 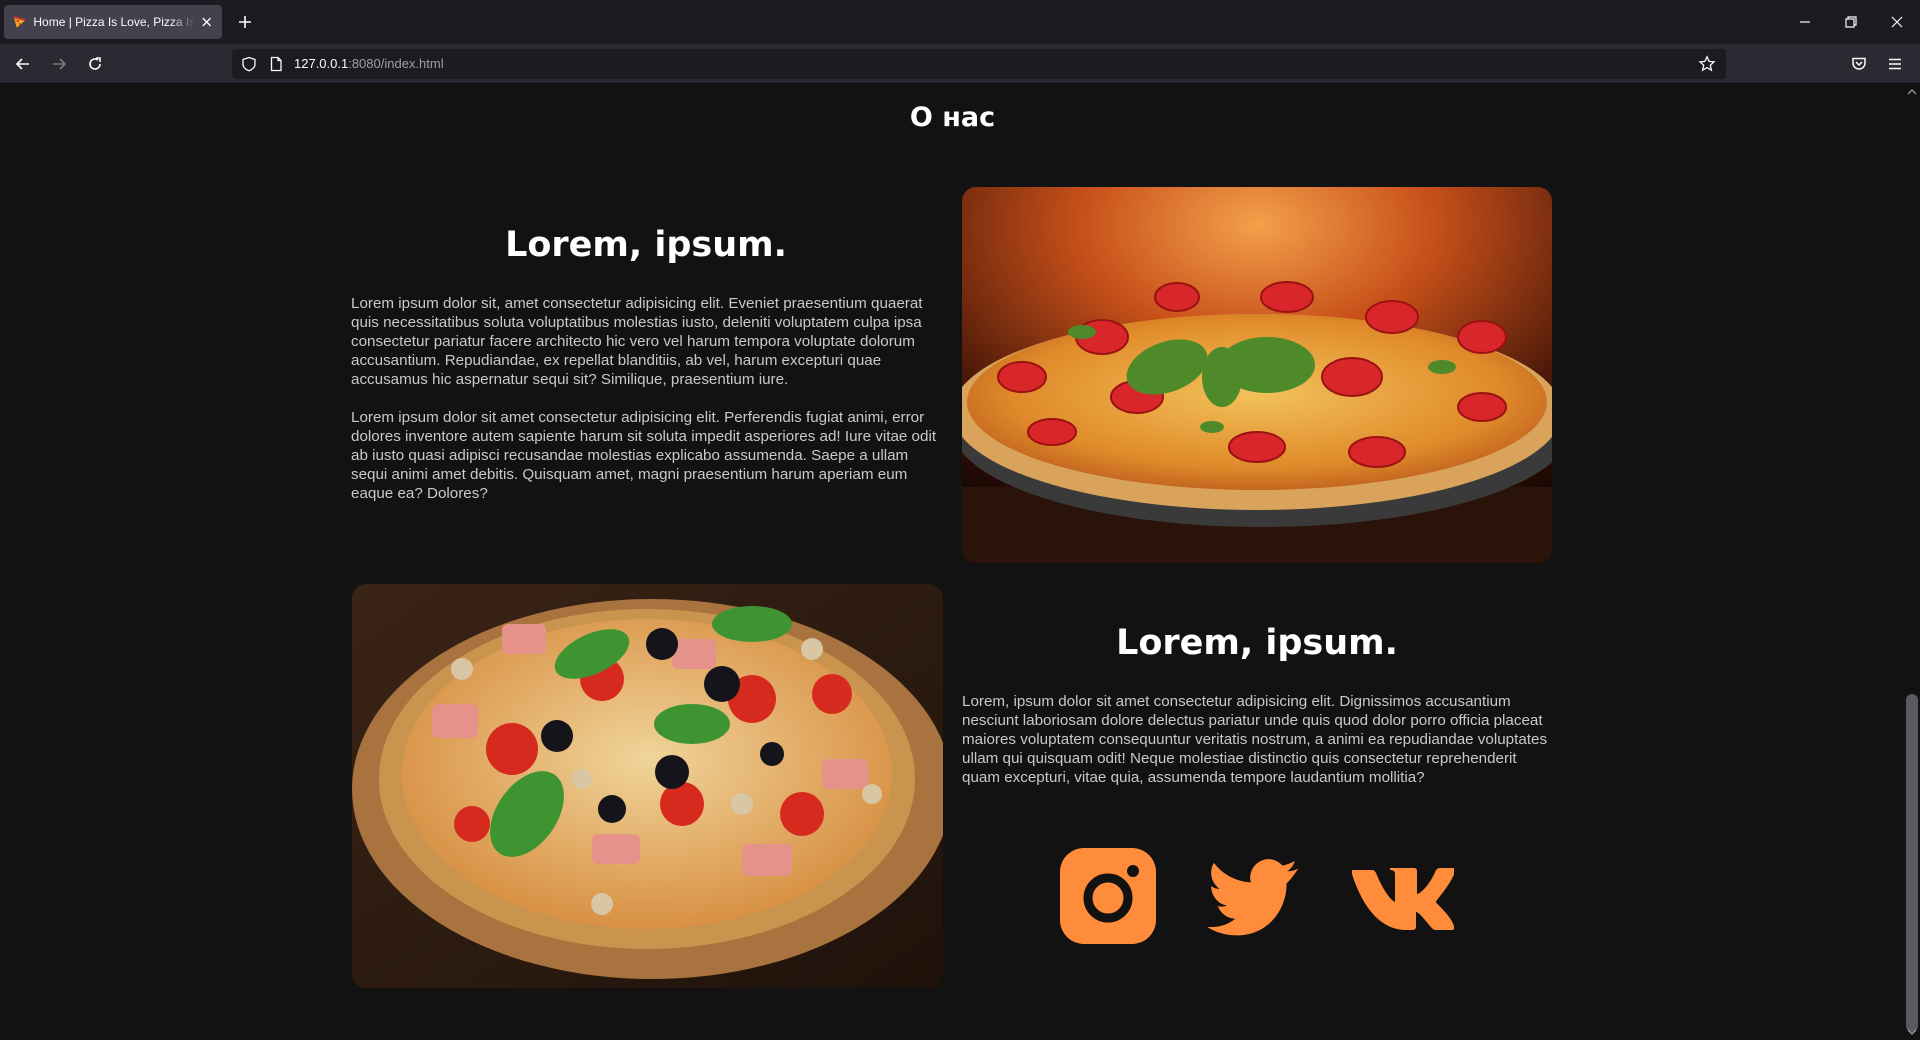 I want to click on page-icon, so click(x=276, y=64).